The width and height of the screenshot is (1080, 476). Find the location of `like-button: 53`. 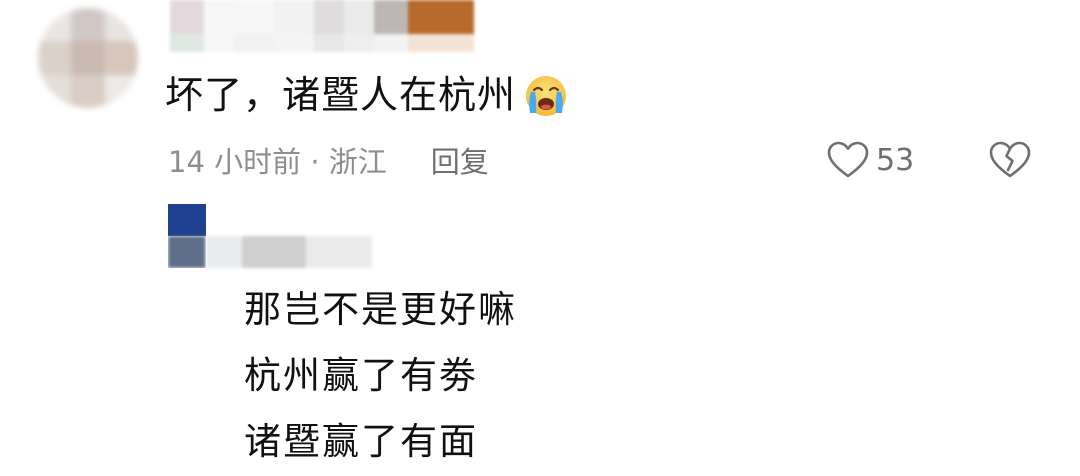

like-button: 53 is located at coordinates (870, 160).